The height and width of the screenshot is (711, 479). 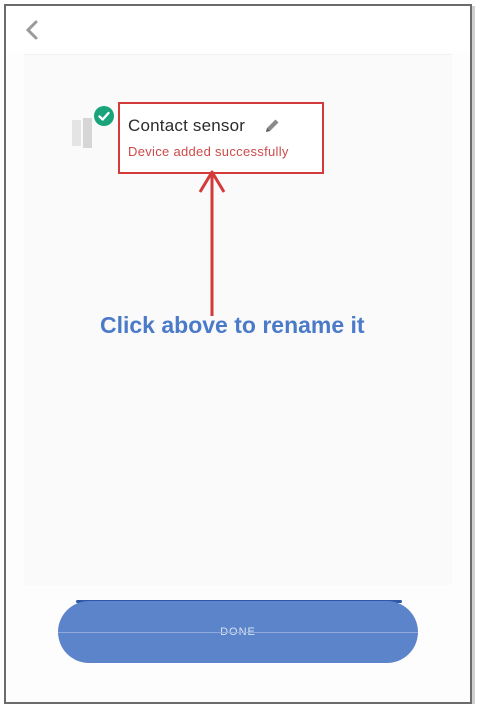 I want to click on contact-sensor-icon, so click(x=82, y=133).